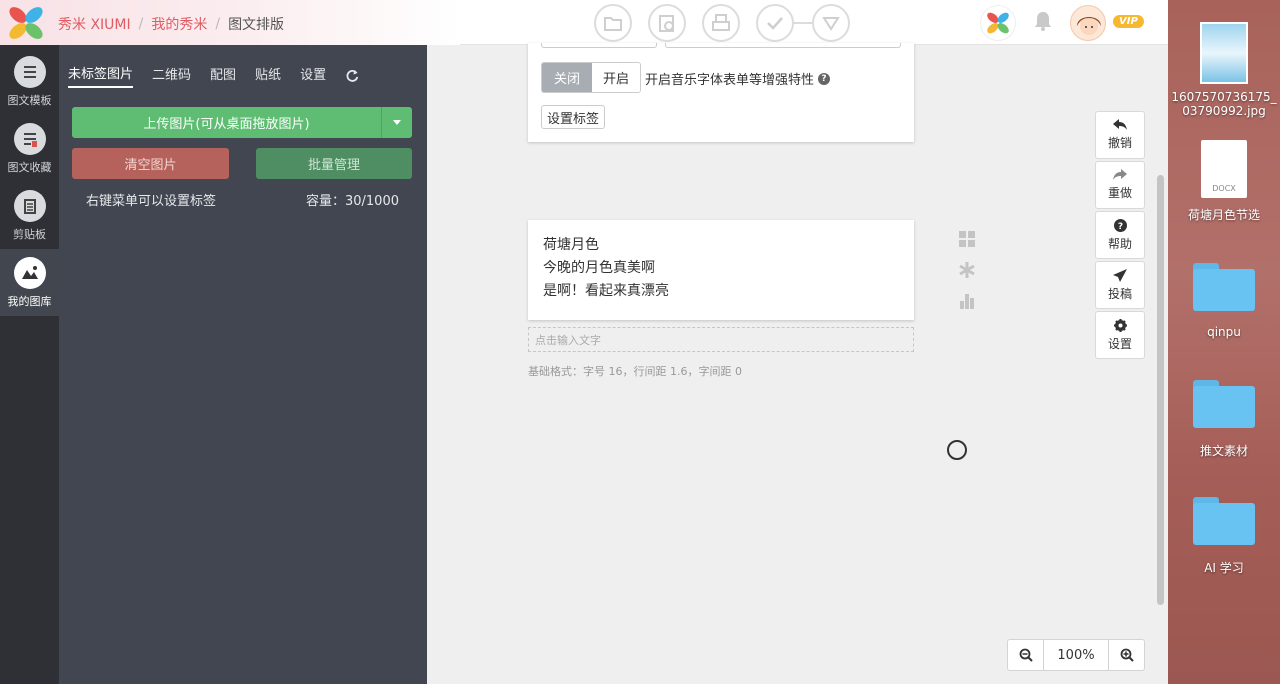 This screenshot has height=684, width=1280. What do you see at coordinates (1223, 451) in the screenshot?
I see `desktop-folder-label: 推文素材` at bounding box center [1223, 451].